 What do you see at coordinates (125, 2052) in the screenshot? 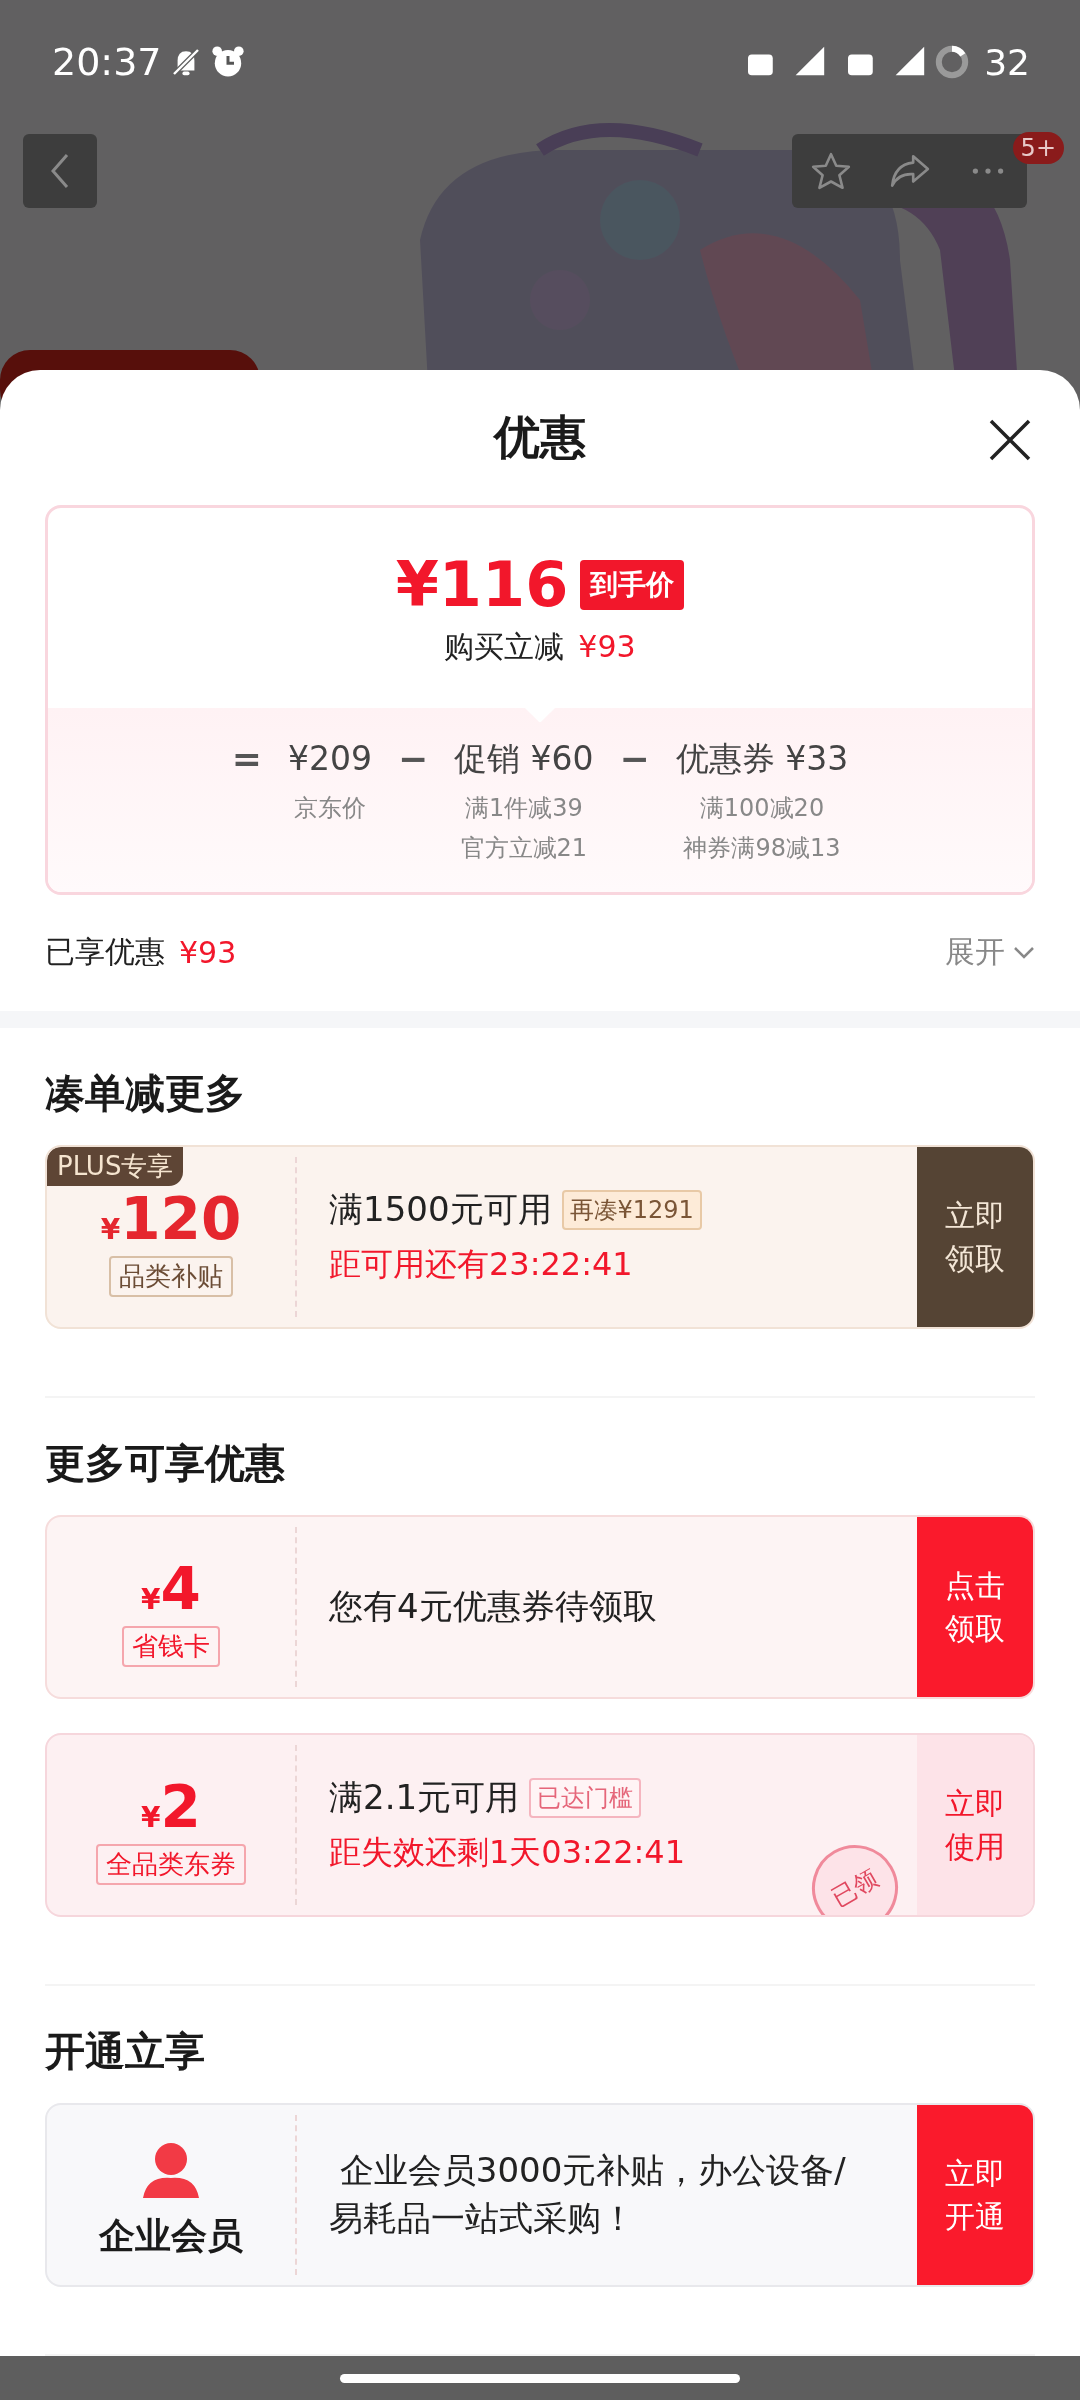
I see `section-heading: 开通立享` at bounding box center [125, 2052].